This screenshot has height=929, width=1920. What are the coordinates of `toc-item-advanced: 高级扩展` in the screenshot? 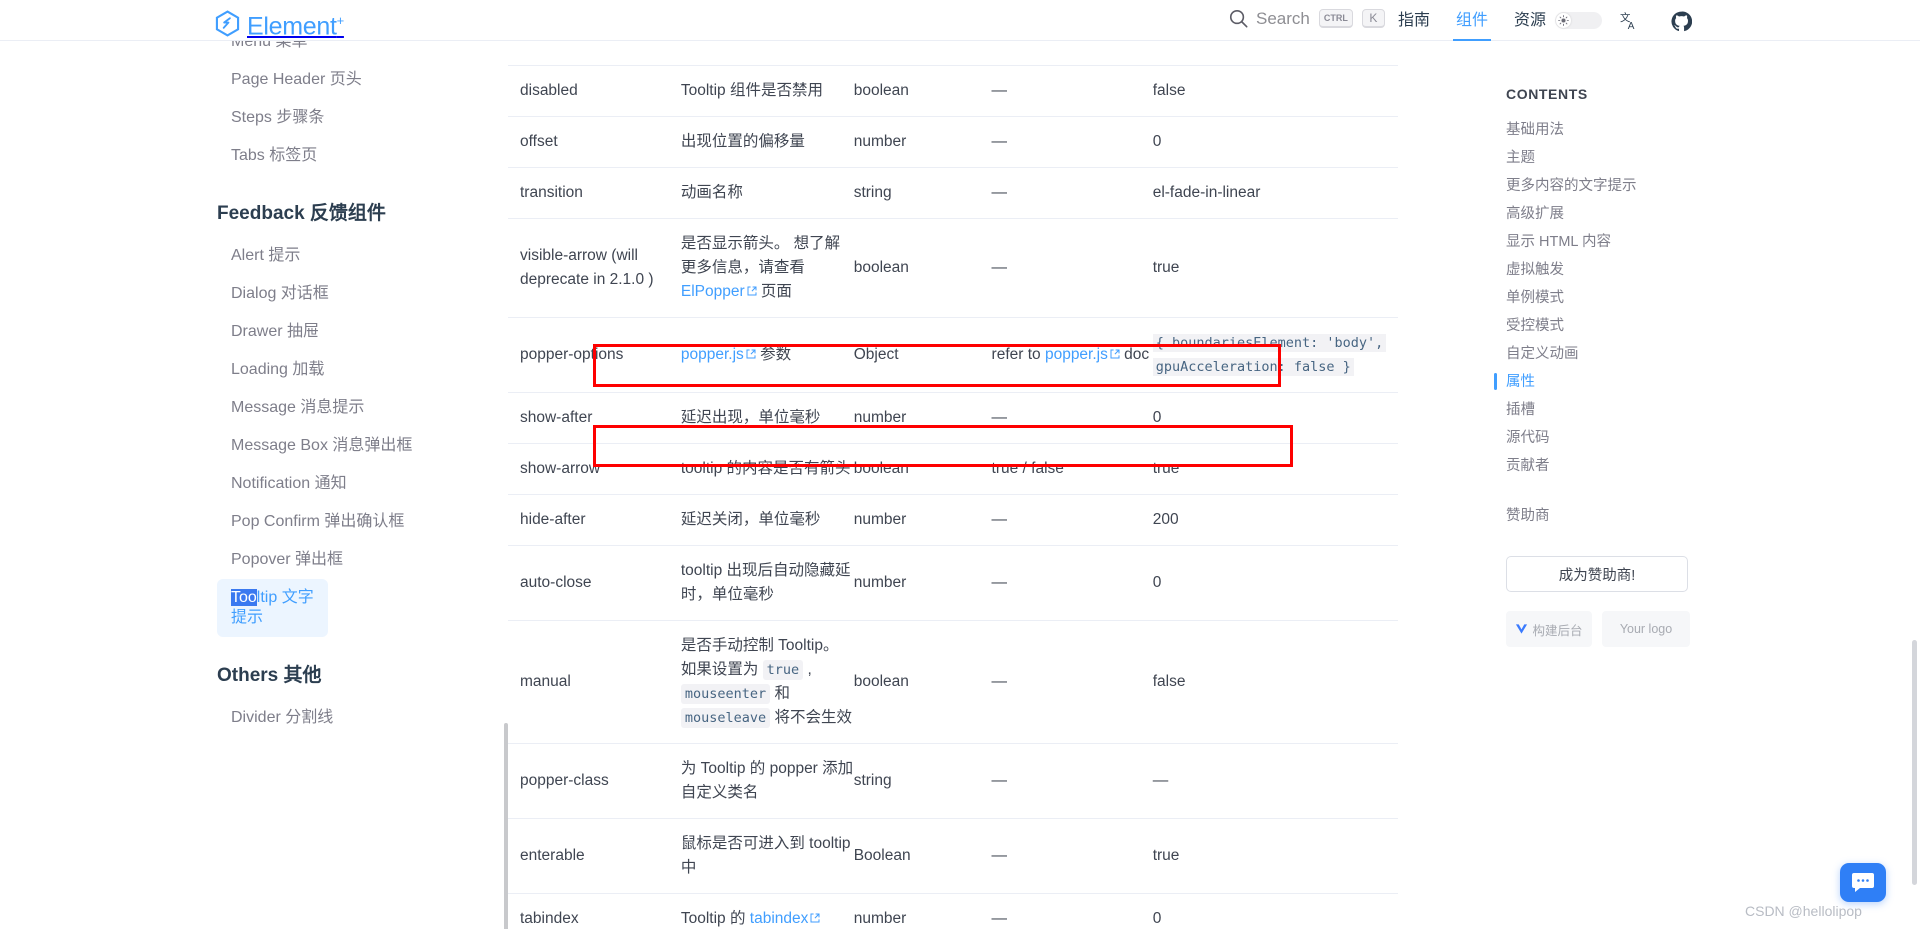 It's located at (1650, 214).